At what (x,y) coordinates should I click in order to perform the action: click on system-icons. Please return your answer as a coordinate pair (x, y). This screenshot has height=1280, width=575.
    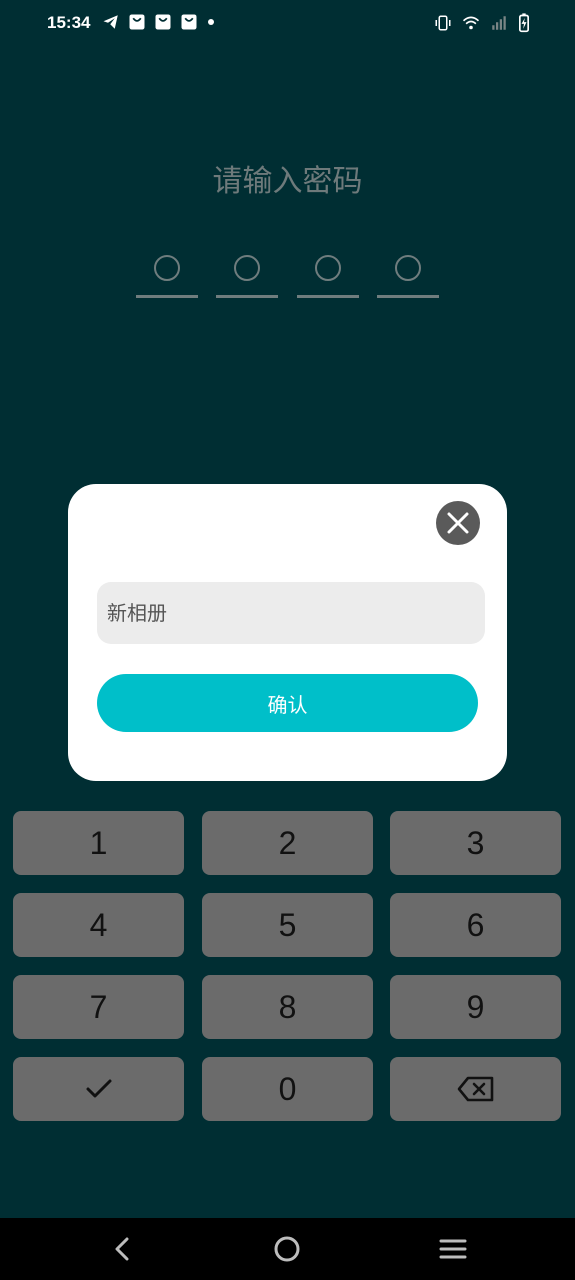
    Looking at the image, I should click on (482, 23).